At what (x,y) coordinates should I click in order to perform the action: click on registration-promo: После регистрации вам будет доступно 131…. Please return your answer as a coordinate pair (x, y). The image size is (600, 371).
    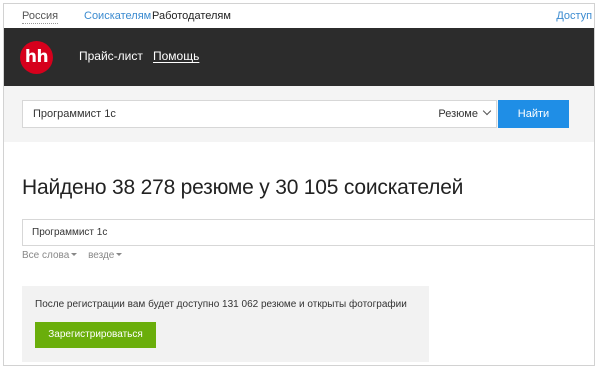
    Looking at the image, I should click on (225, 324).